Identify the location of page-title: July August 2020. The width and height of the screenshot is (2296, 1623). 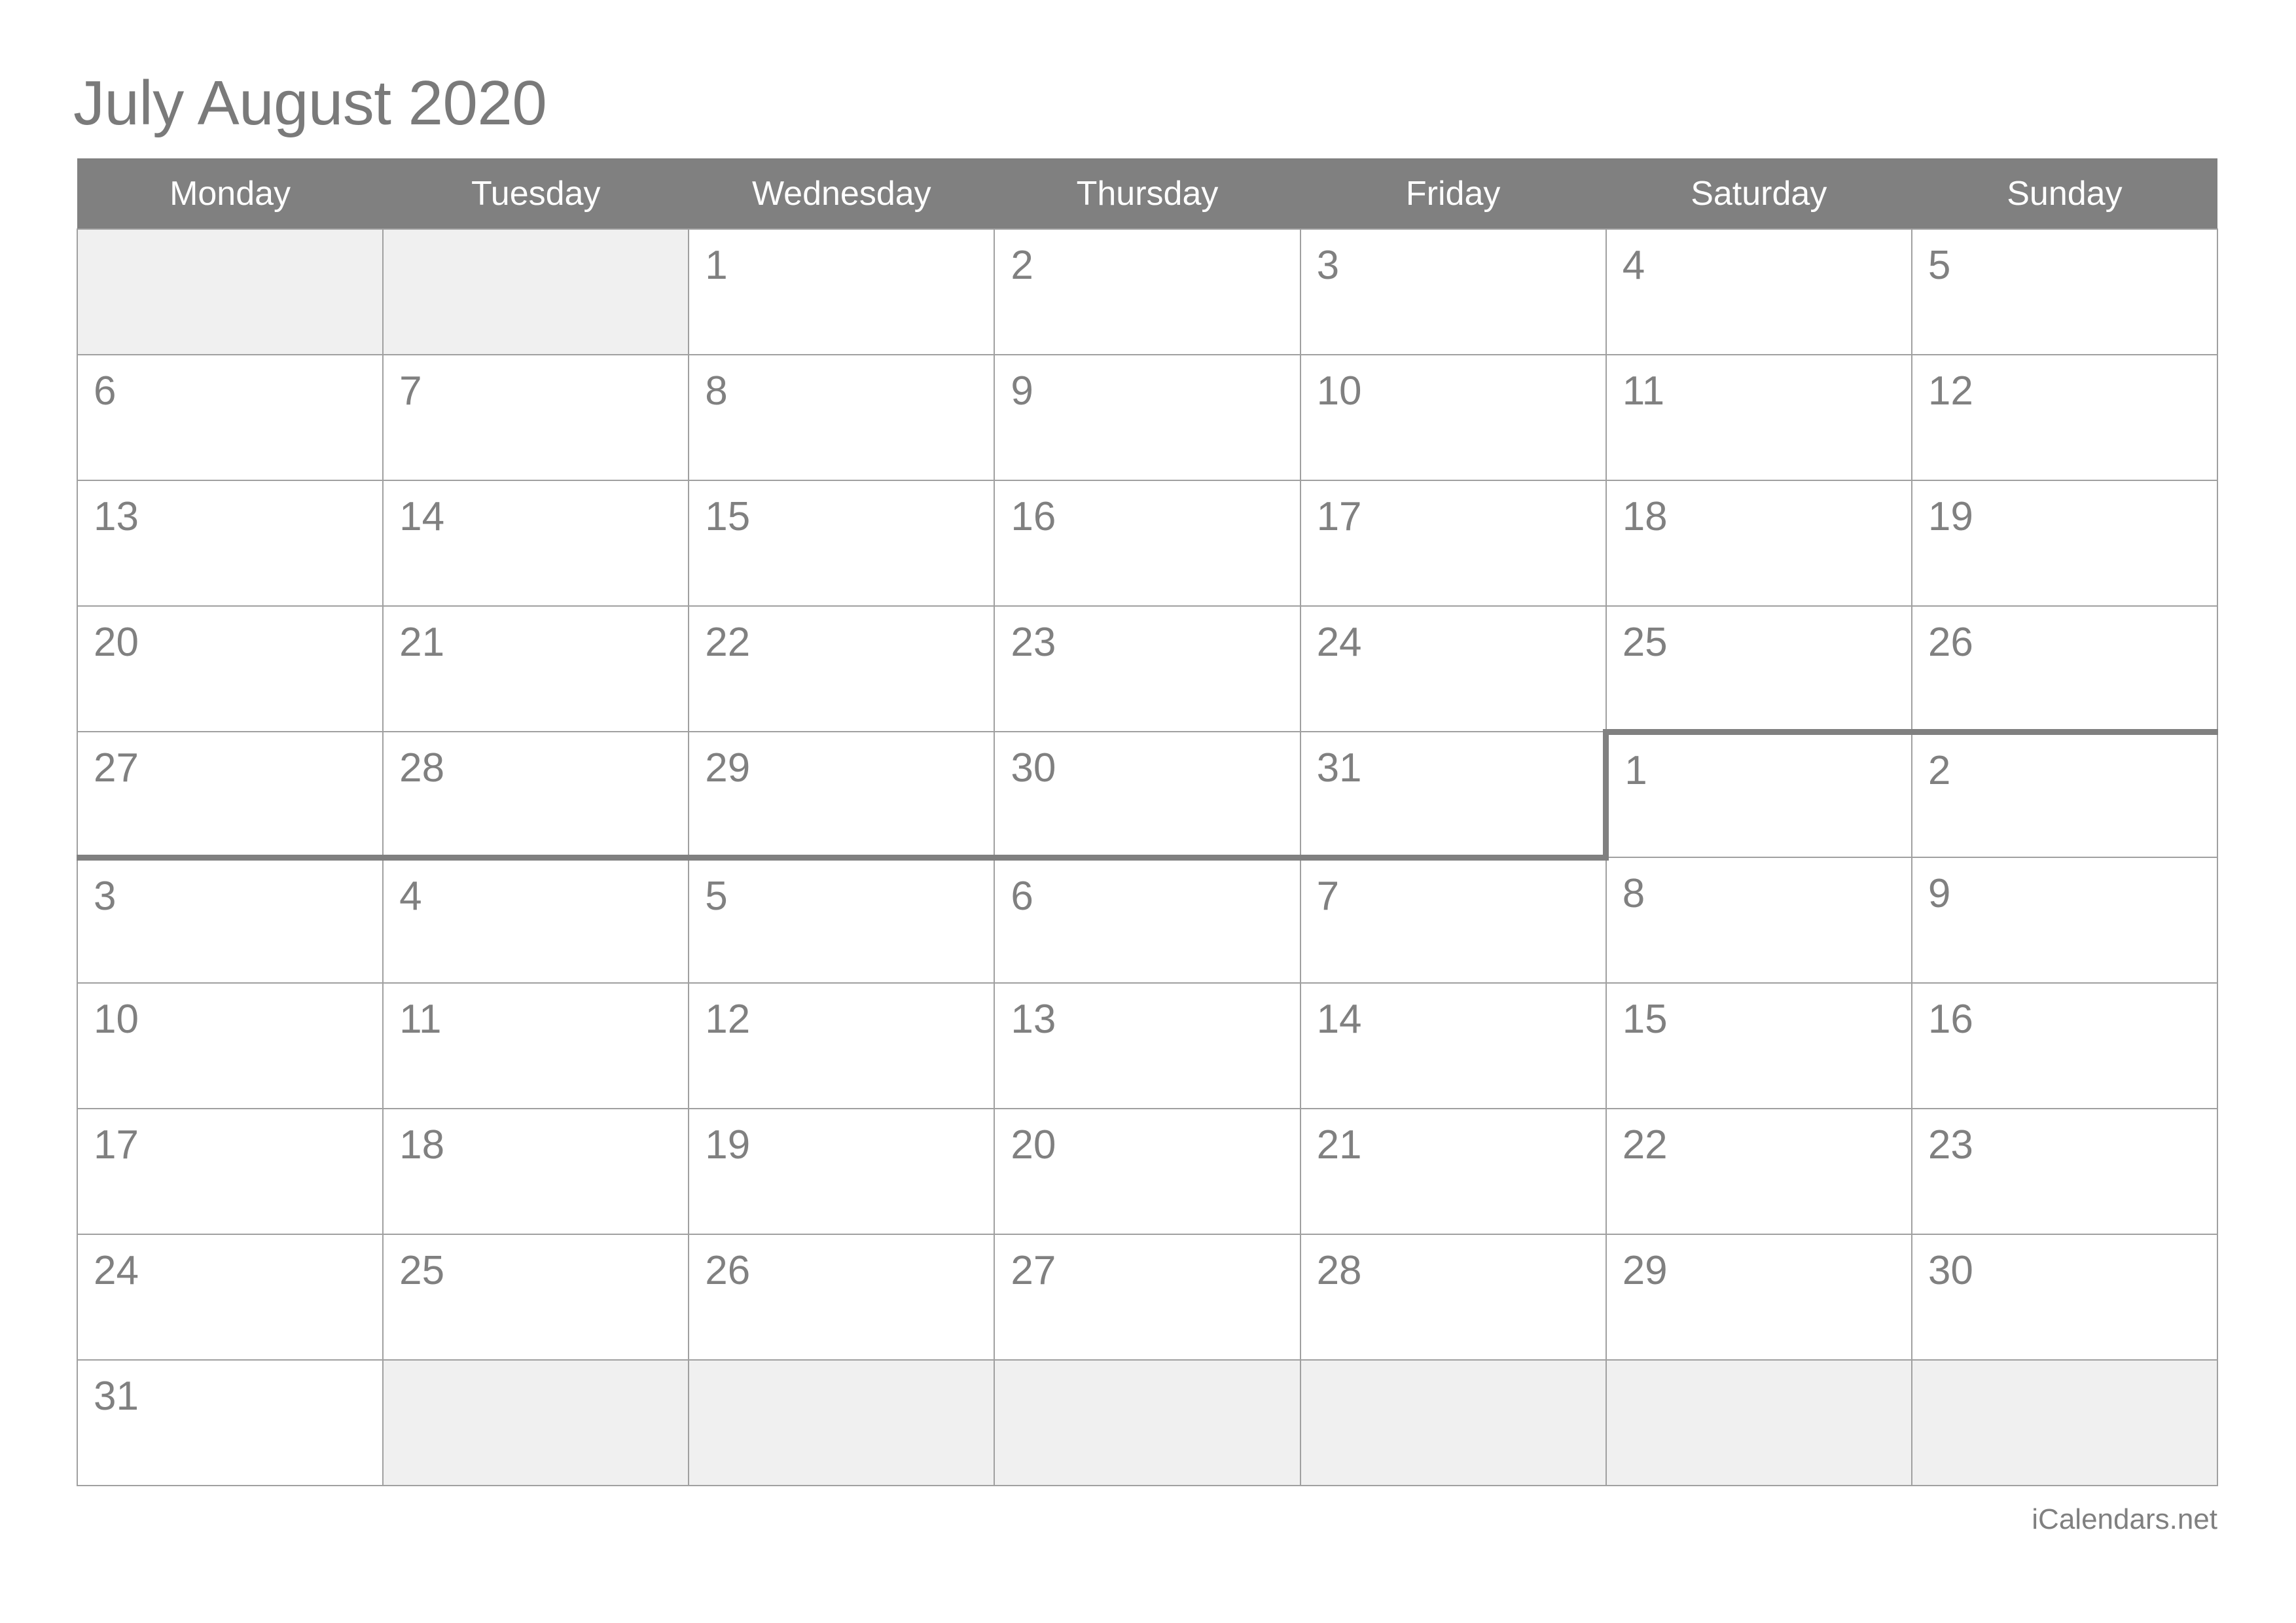
(310, 103).